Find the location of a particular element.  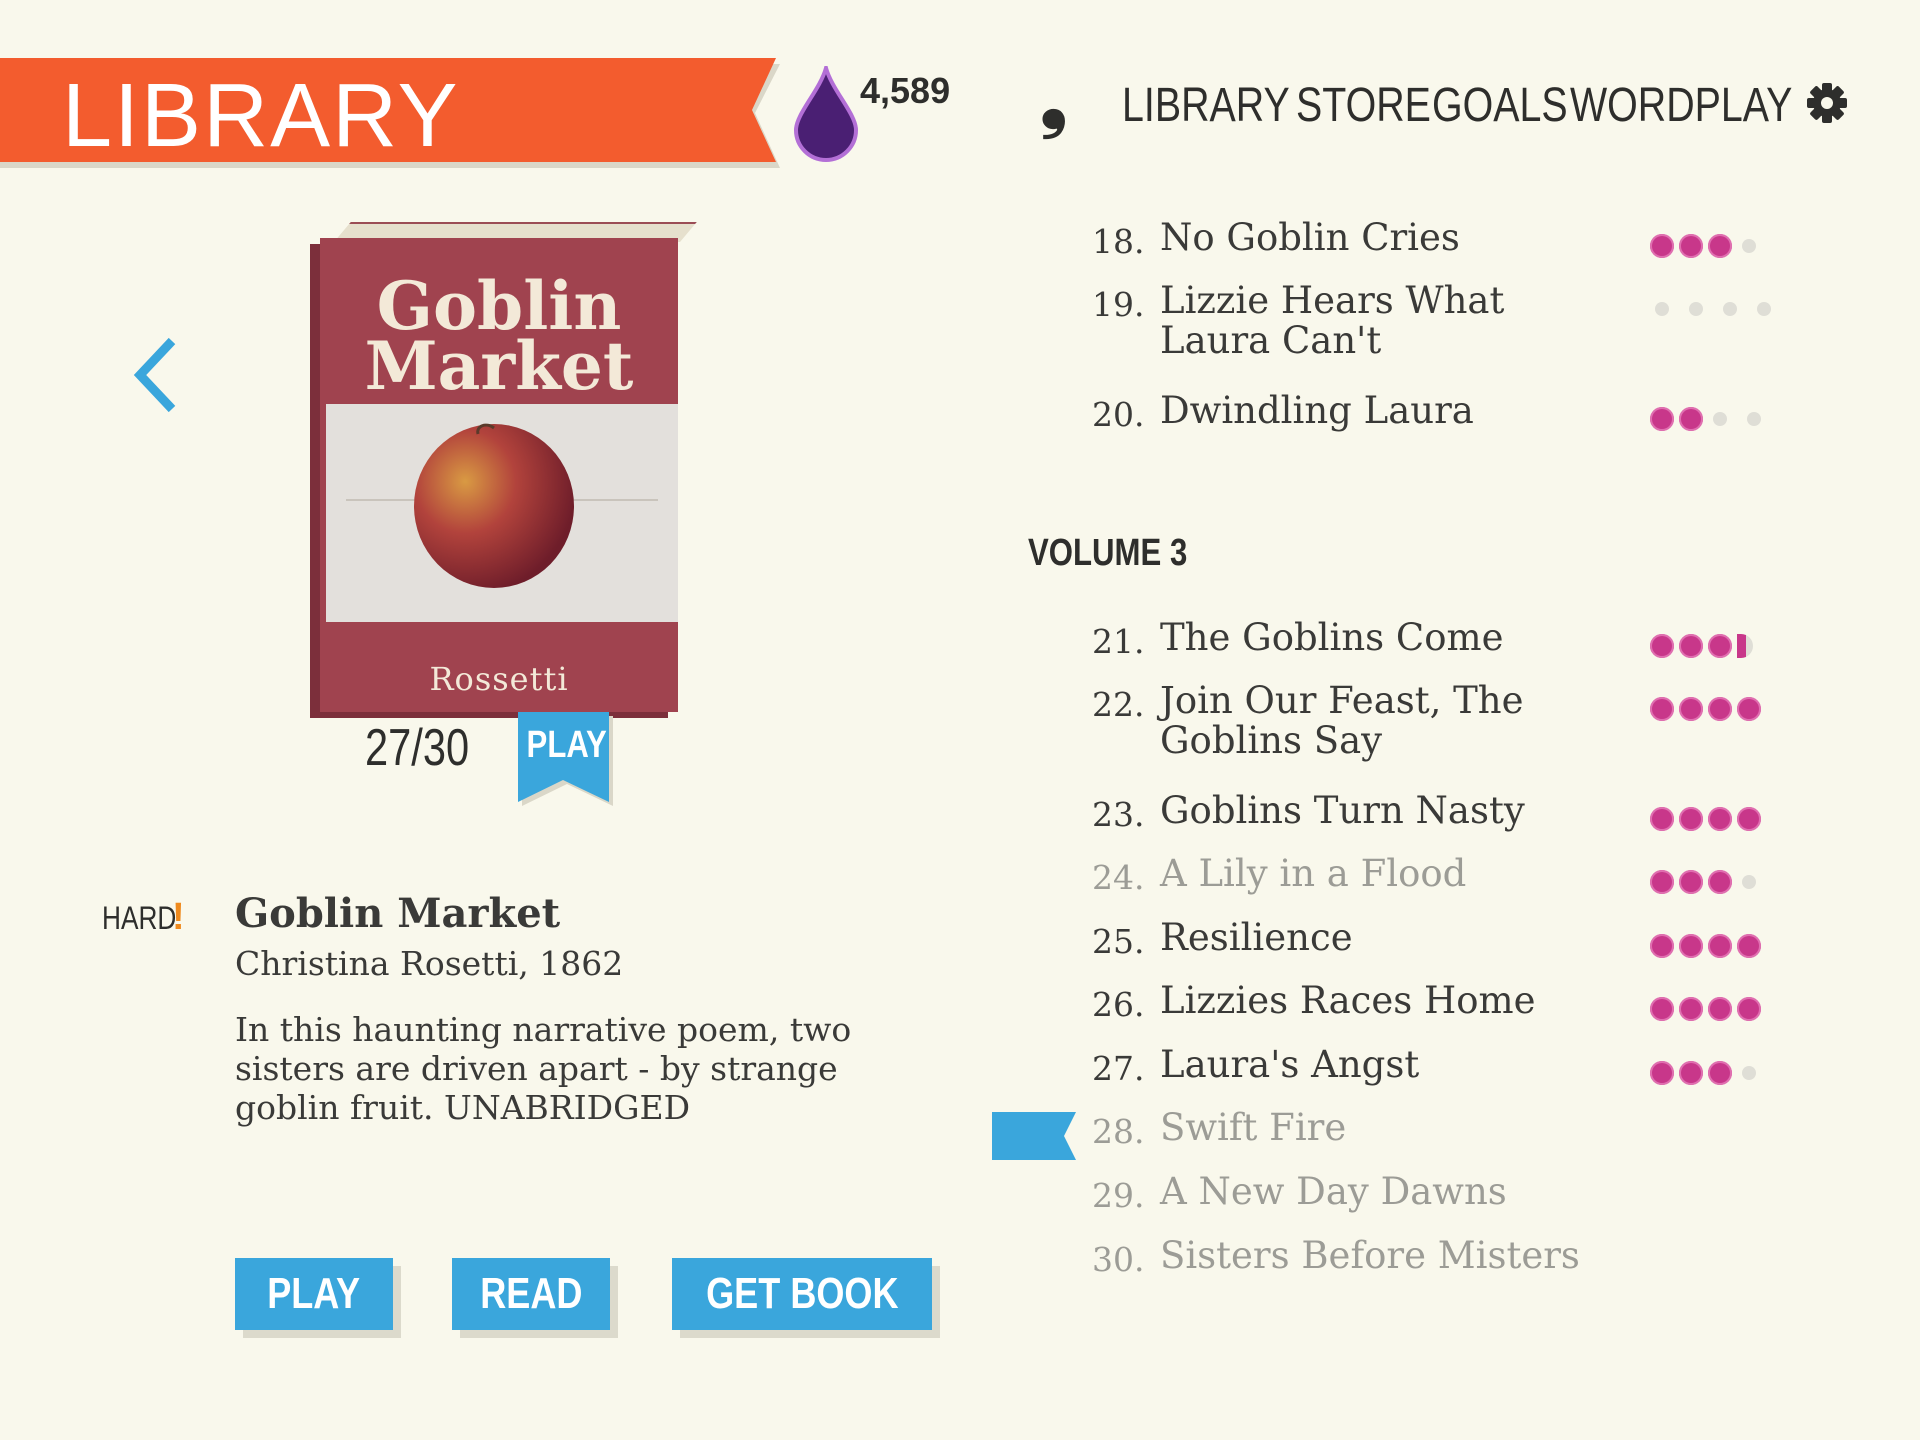

comma-logo-icon: ❟ is located at coordinates (1054, 99).